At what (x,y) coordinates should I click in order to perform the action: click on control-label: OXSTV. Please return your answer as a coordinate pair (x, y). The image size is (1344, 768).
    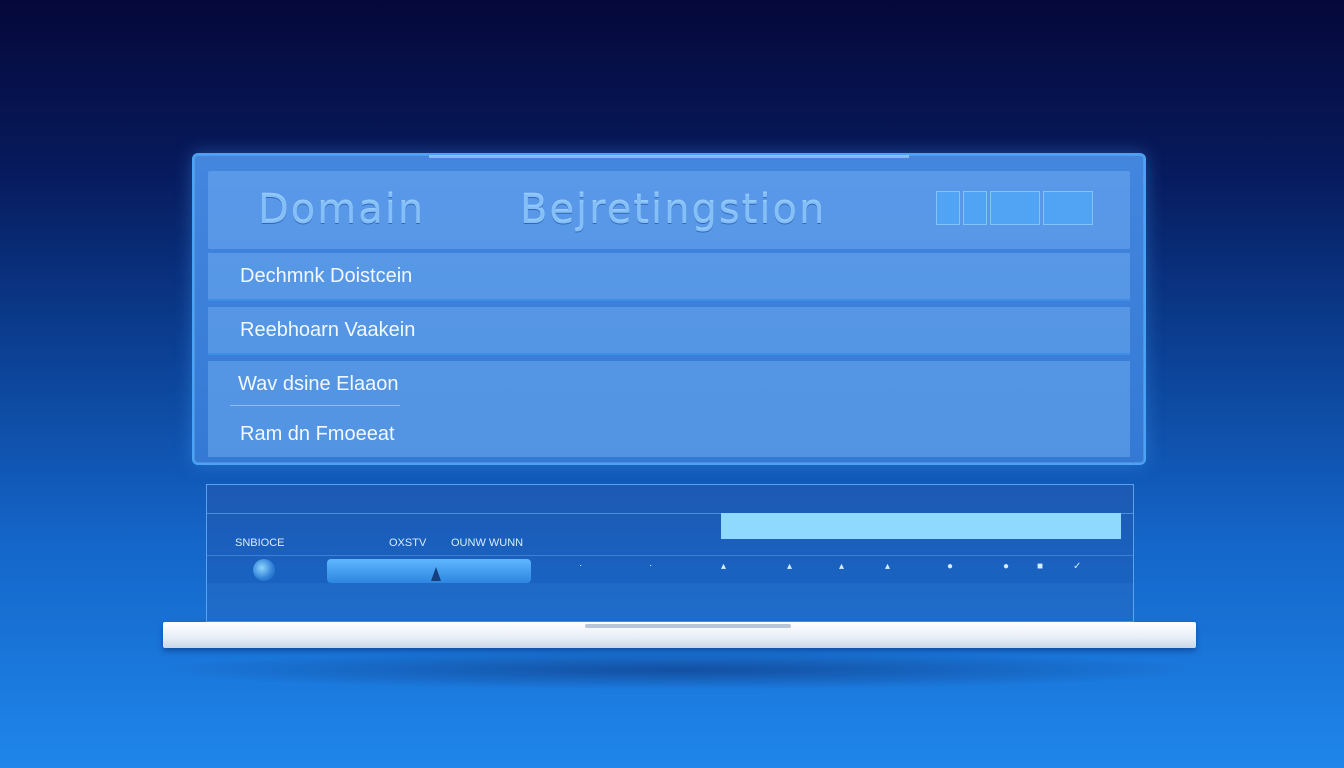
    Looking at the image, I should click on (407, 543).